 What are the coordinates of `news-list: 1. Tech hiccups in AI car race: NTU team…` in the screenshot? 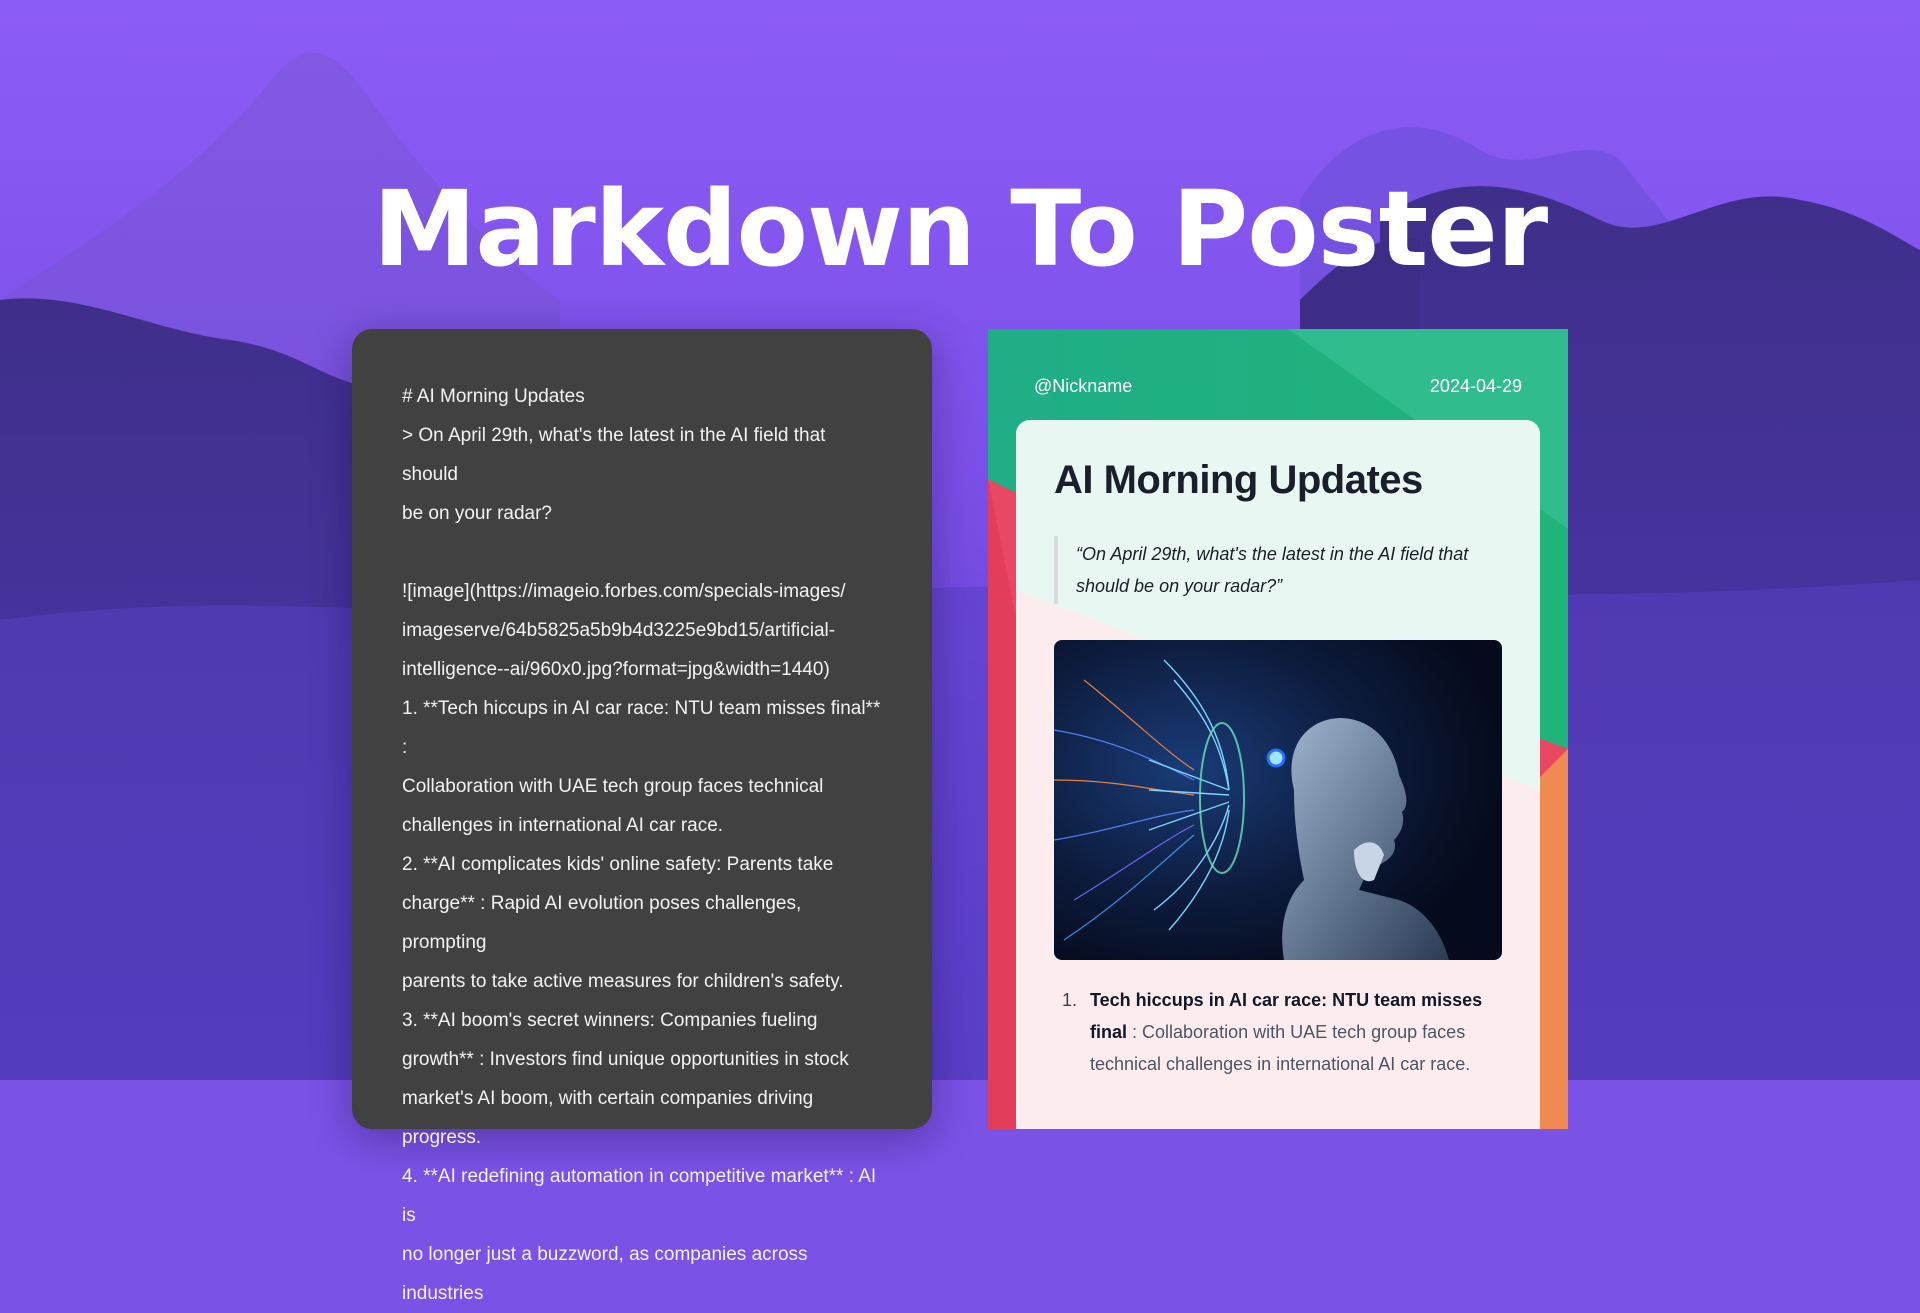 It's located at (1278, 1032).